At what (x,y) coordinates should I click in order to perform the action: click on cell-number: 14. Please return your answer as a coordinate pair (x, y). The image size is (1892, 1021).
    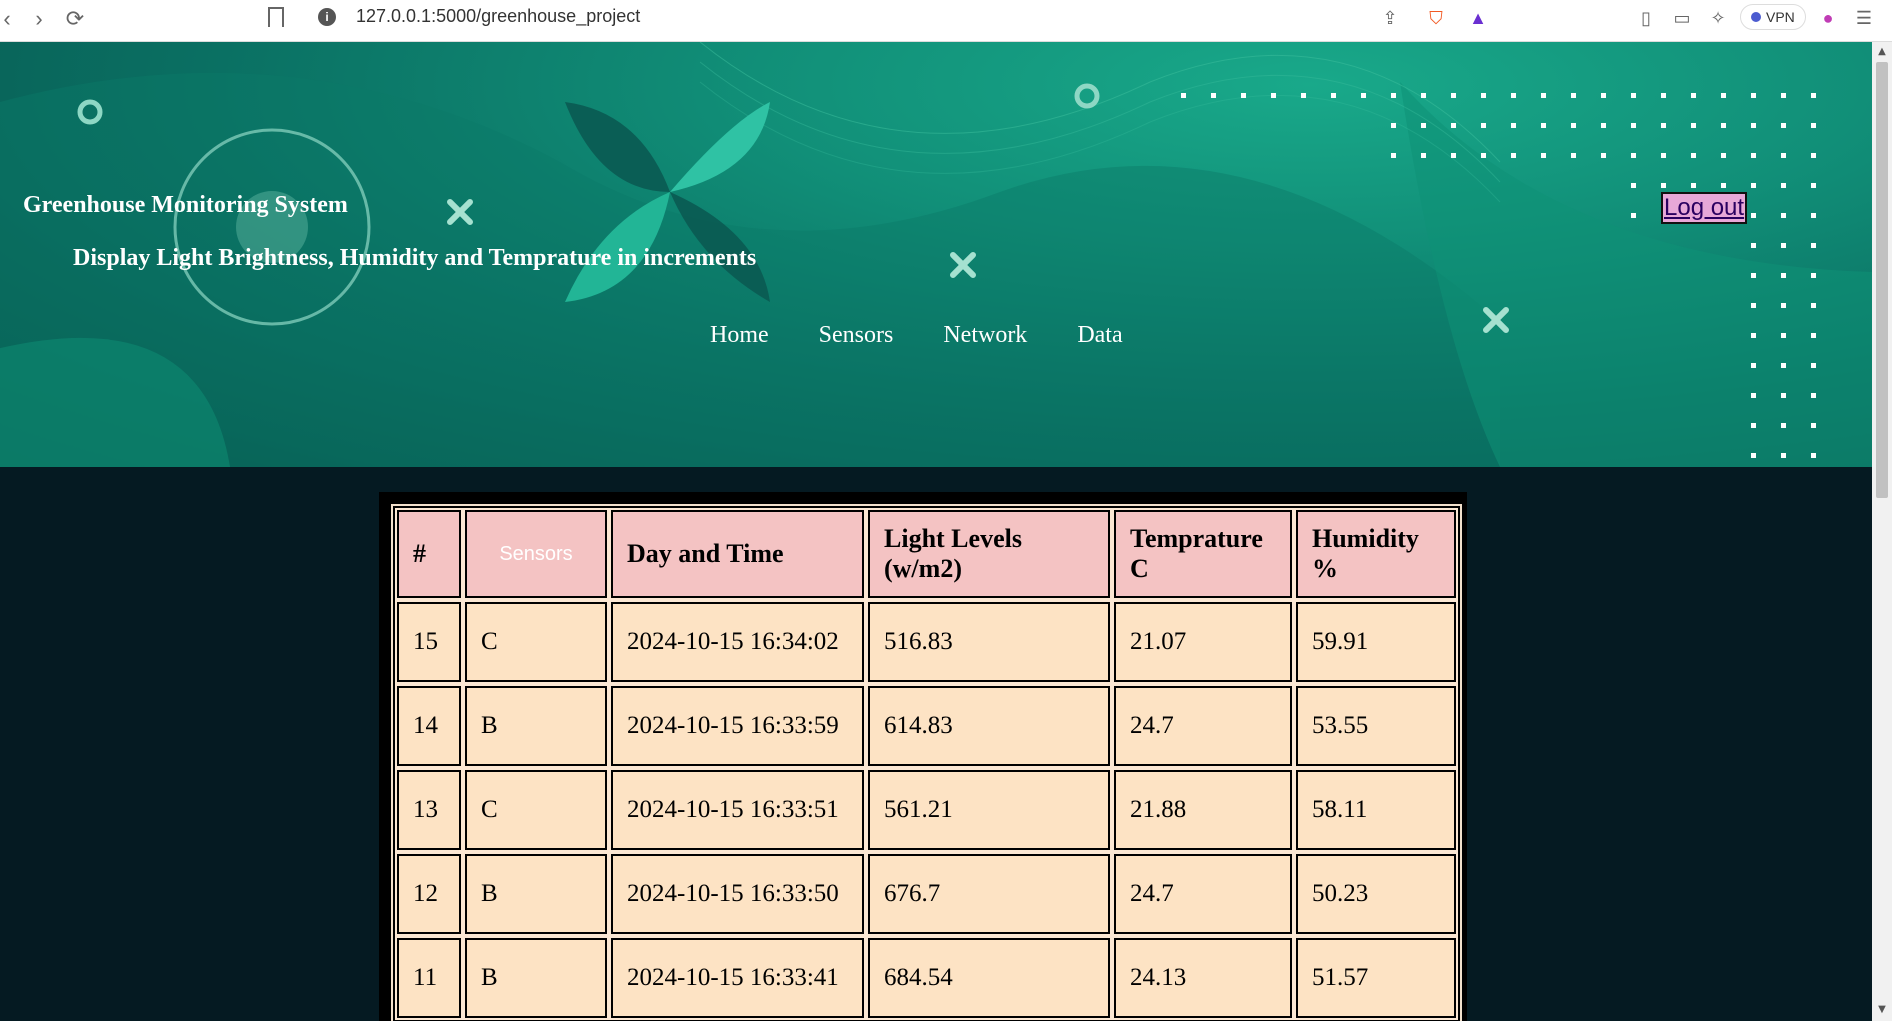
    Looking at the image, I should click on (429, 726).